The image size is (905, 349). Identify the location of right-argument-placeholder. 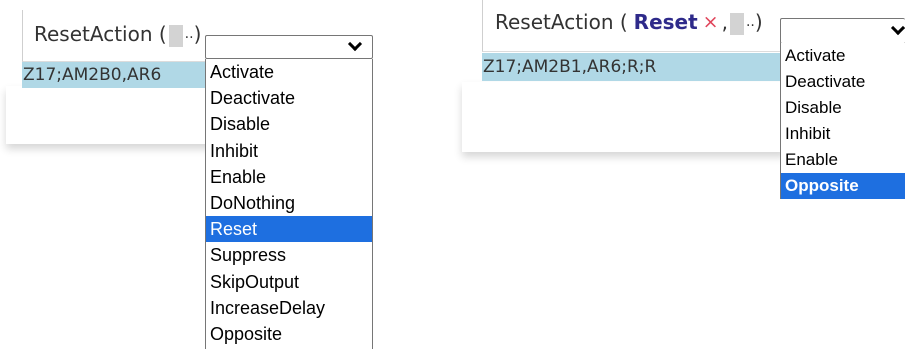
(736, 24).